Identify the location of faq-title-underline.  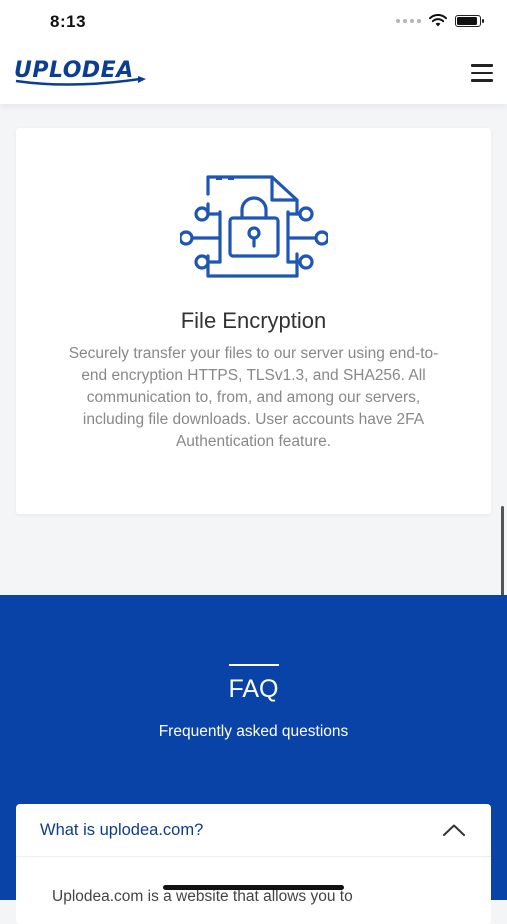
(254, 665).